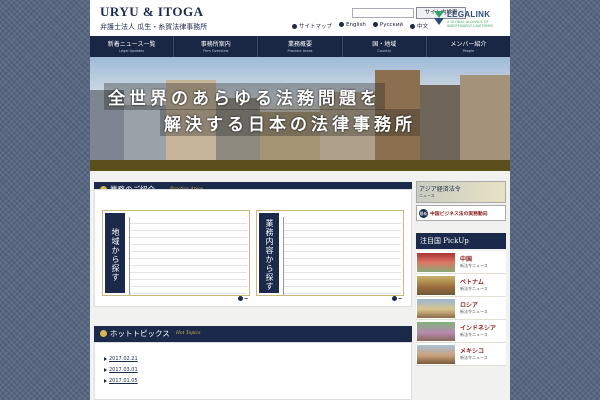  I want to click on asia-law-news-banner: アジア経済法令 ニュース, so click(461, 192).